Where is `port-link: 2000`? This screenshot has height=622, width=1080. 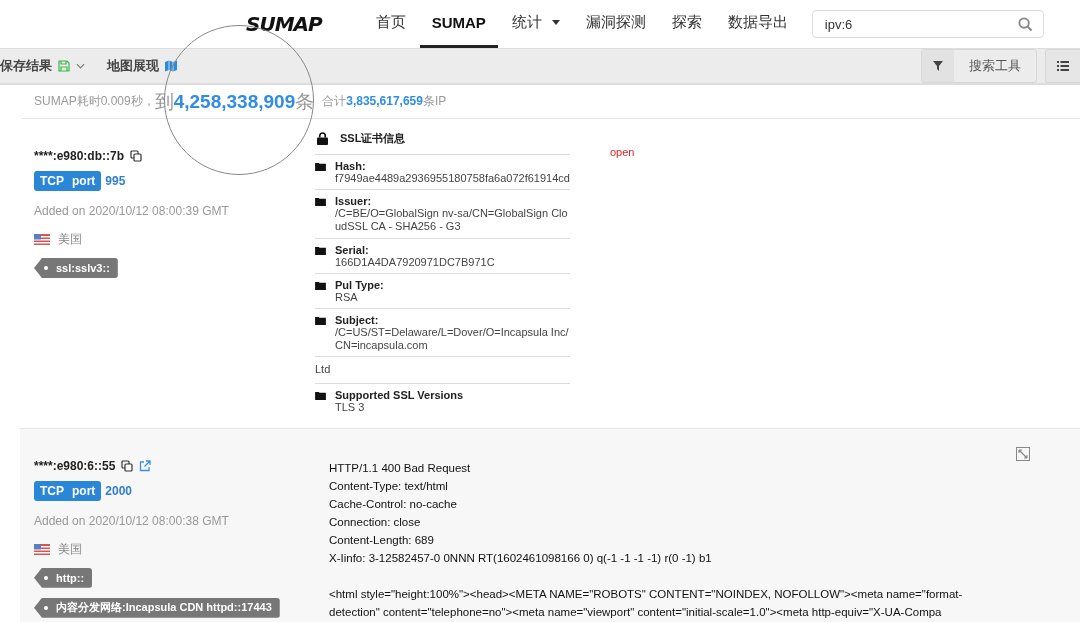
port-link: 2000 is located at coordinates (119, 490).